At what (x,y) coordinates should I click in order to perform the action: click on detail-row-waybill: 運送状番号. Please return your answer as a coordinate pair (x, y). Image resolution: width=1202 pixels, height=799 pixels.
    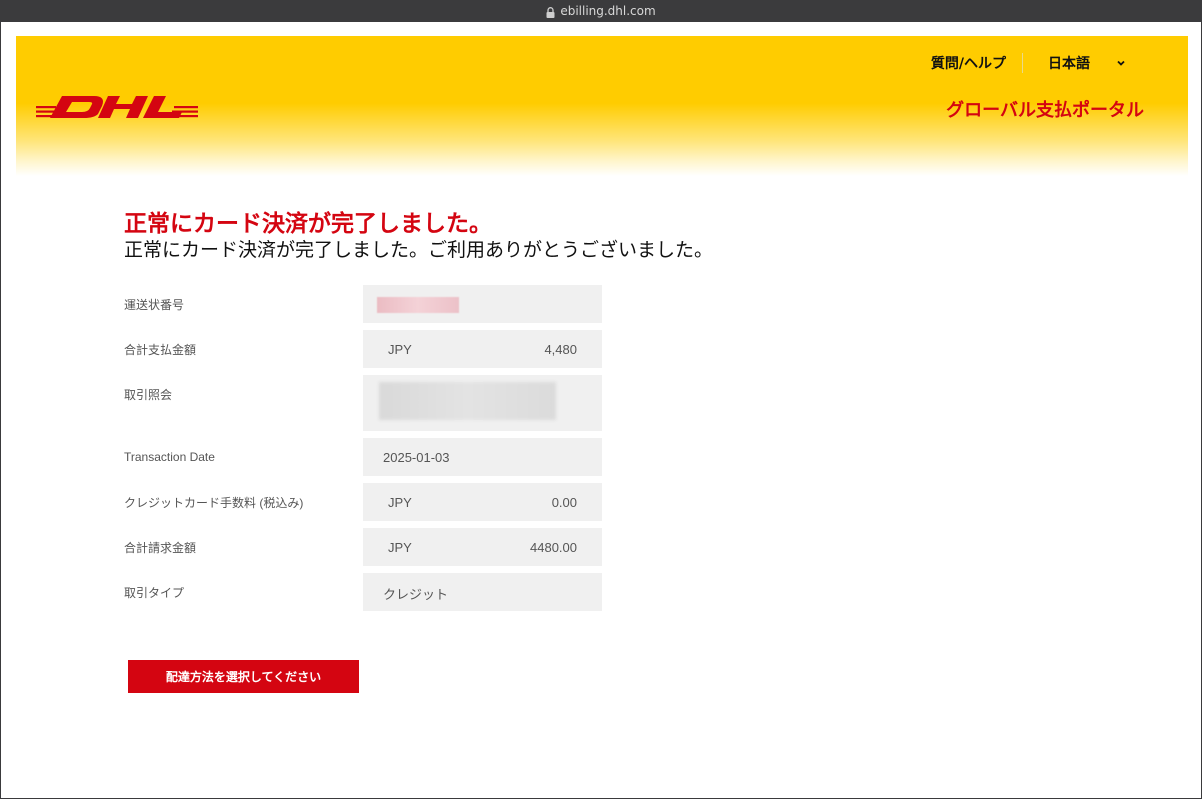
    Looking at the image, I should click on (364, 304).